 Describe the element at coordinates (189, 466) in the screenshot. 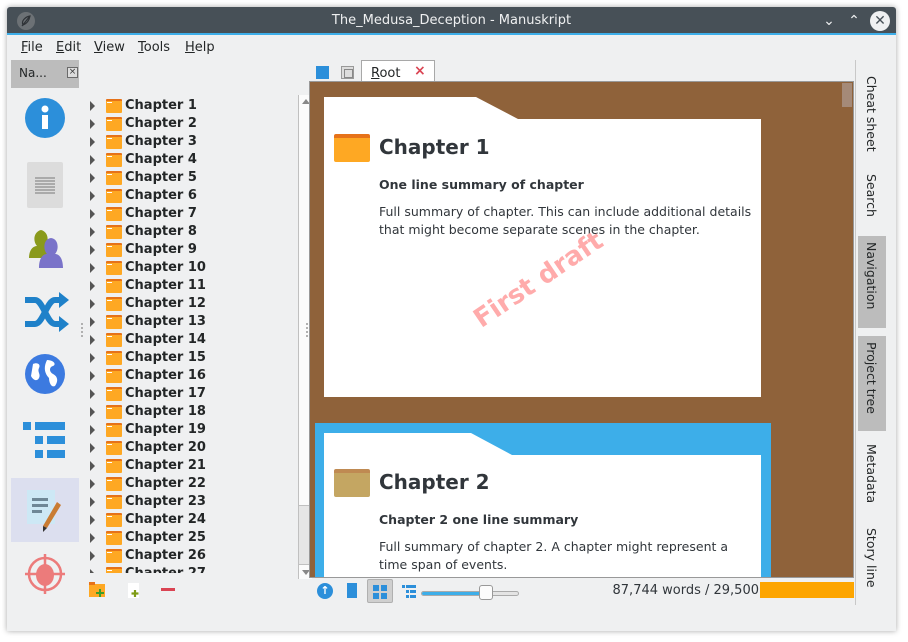

I see `tree-item: Chapter 21` at that location.